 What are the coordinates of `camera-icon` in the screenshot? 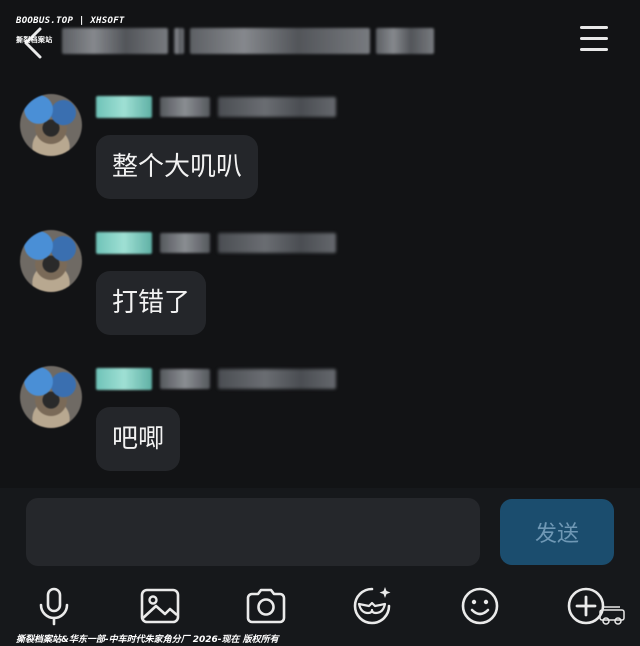 It's located at (266, 606).